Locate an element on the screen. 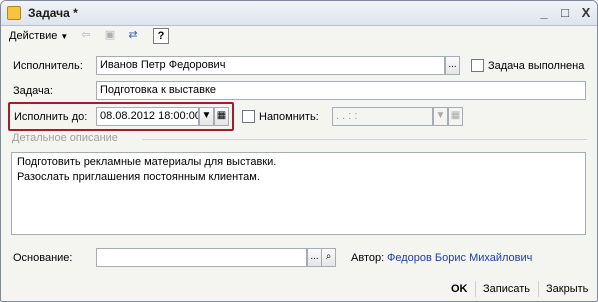 Image resolution: width=598 pixels, height=302 pixels. save-button: Записать is located at coordinates (506, 289).